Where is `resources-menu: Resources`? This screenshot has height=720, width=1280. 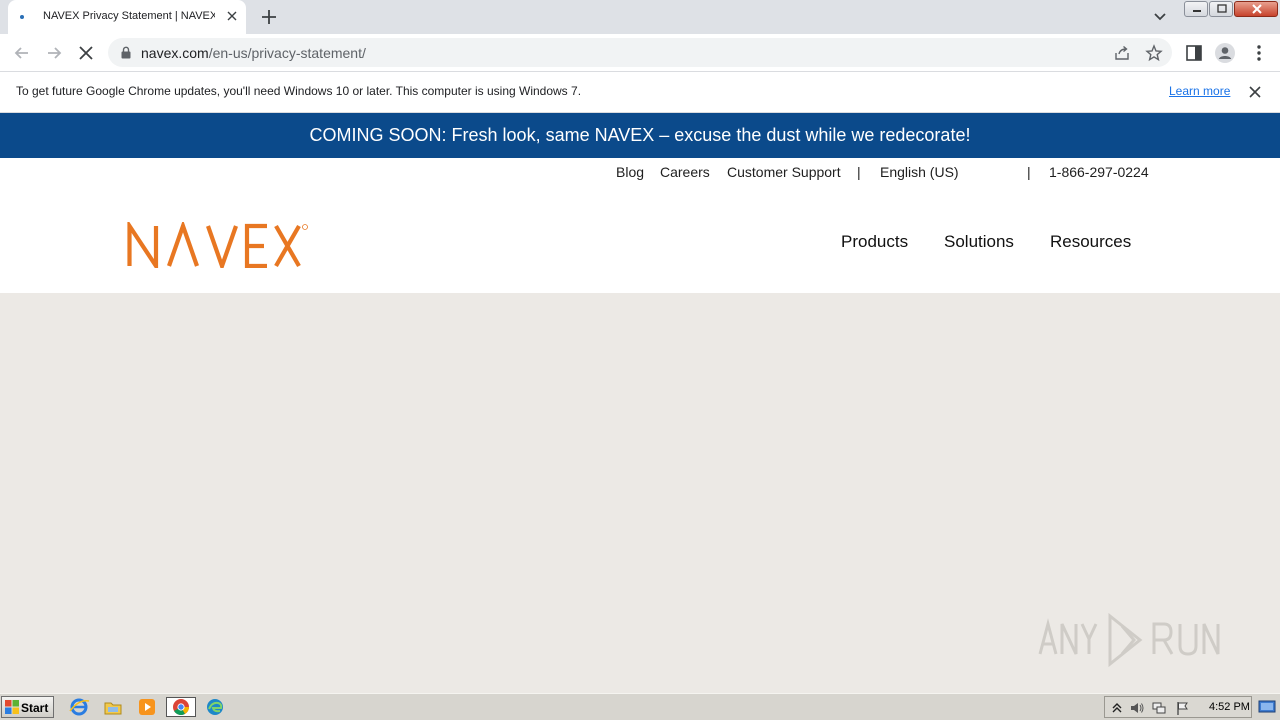 resources-menu: Resources is located at coordinates (1090, 242).